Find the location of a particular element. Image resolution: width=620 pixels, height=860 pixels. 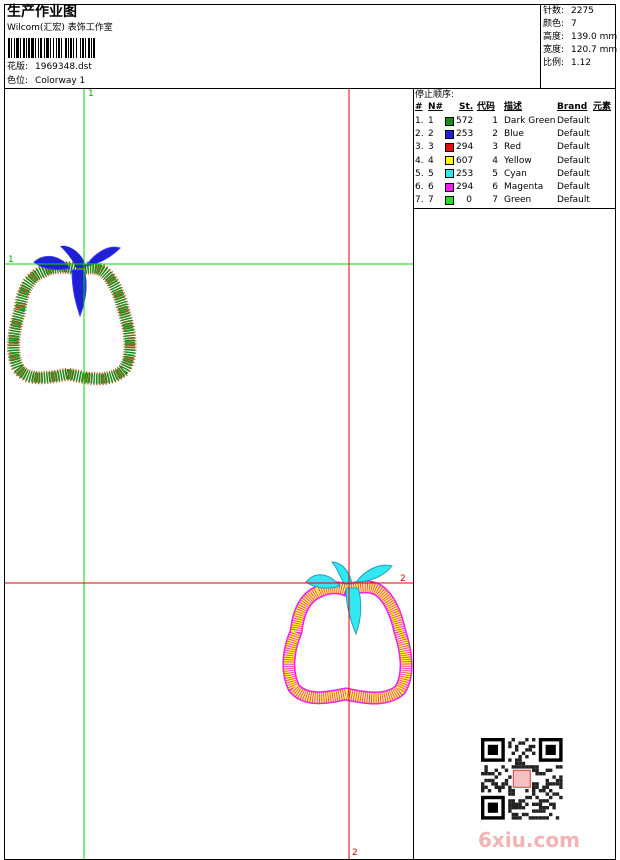

qr-code-icon is located at coordinates (522, 779).